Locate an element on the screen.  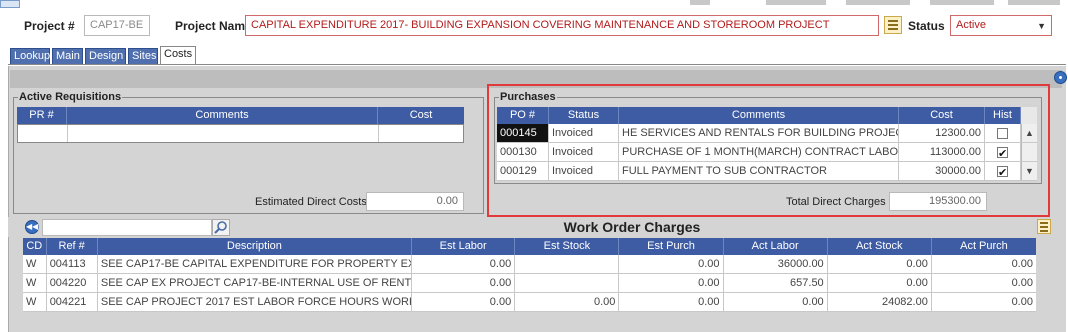
col-comments: Comments is located at coordinates (222, 115).